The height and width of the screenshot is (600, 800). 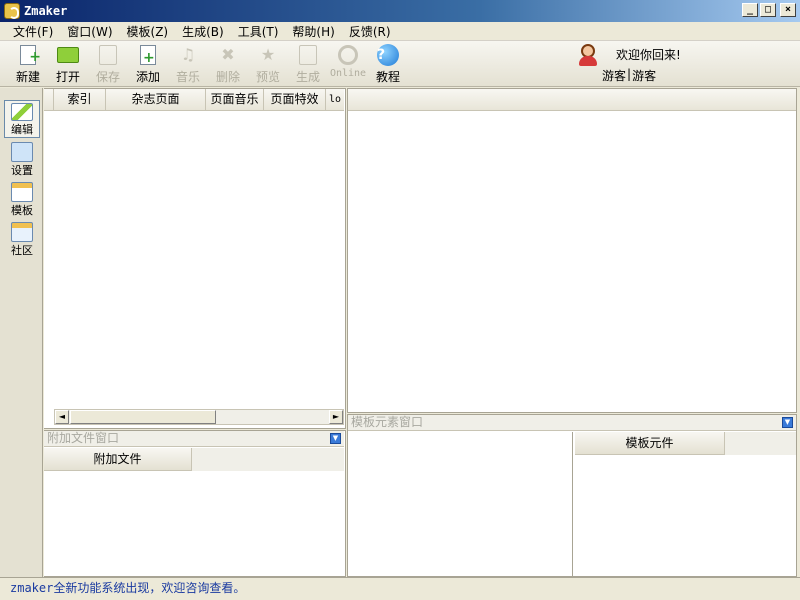 I want to click on nav-item-edit: 编辑, so click(x=22, y=119).